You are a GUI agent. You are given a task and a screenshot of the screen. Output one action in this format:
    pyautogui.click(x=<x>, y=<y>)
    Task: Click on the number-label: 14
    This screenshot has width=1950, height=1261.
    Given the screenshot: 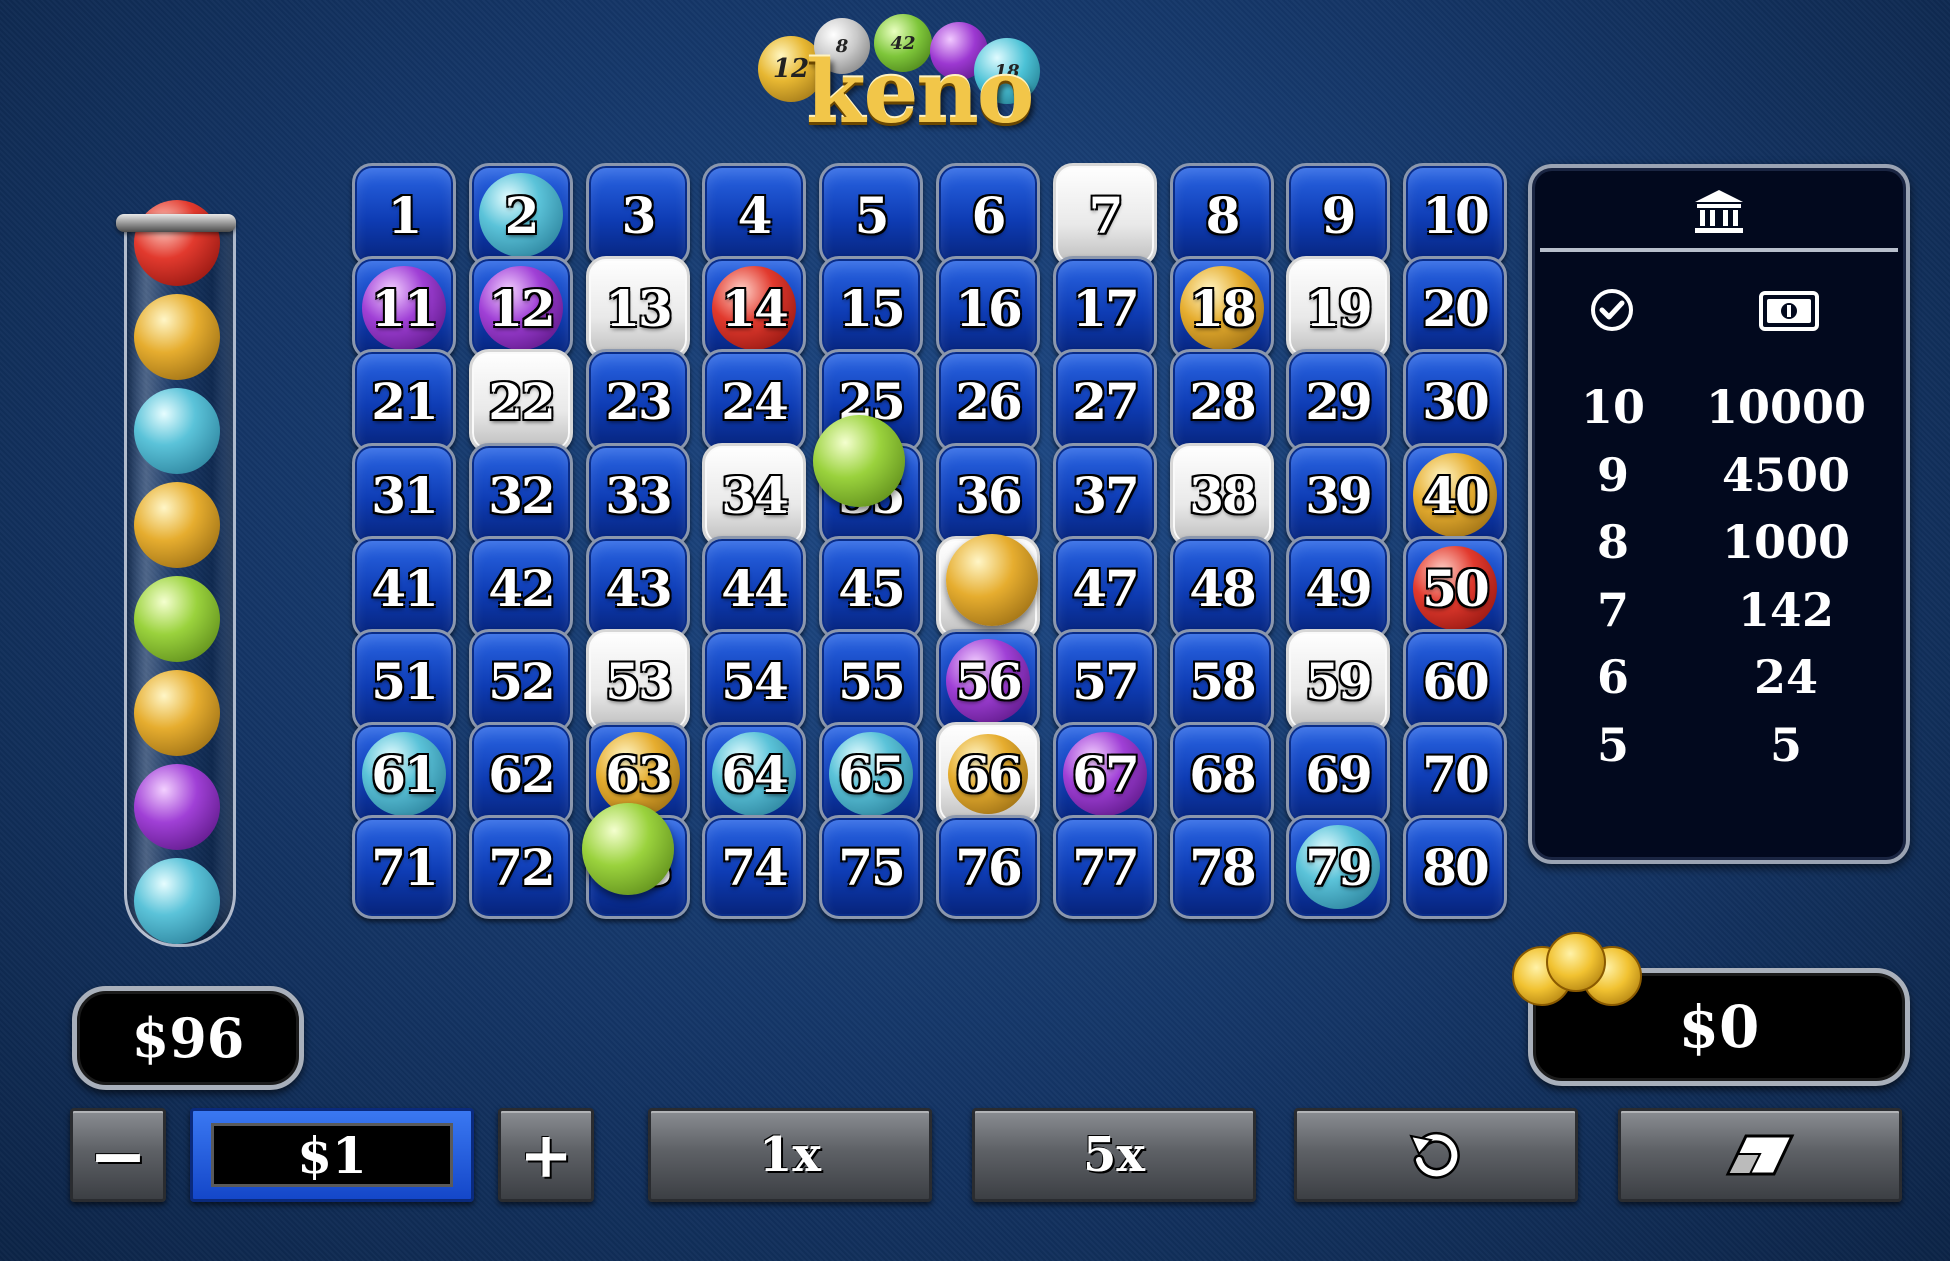 What is the action you would take?
    pyautogui.click(x=755, y=308)
    